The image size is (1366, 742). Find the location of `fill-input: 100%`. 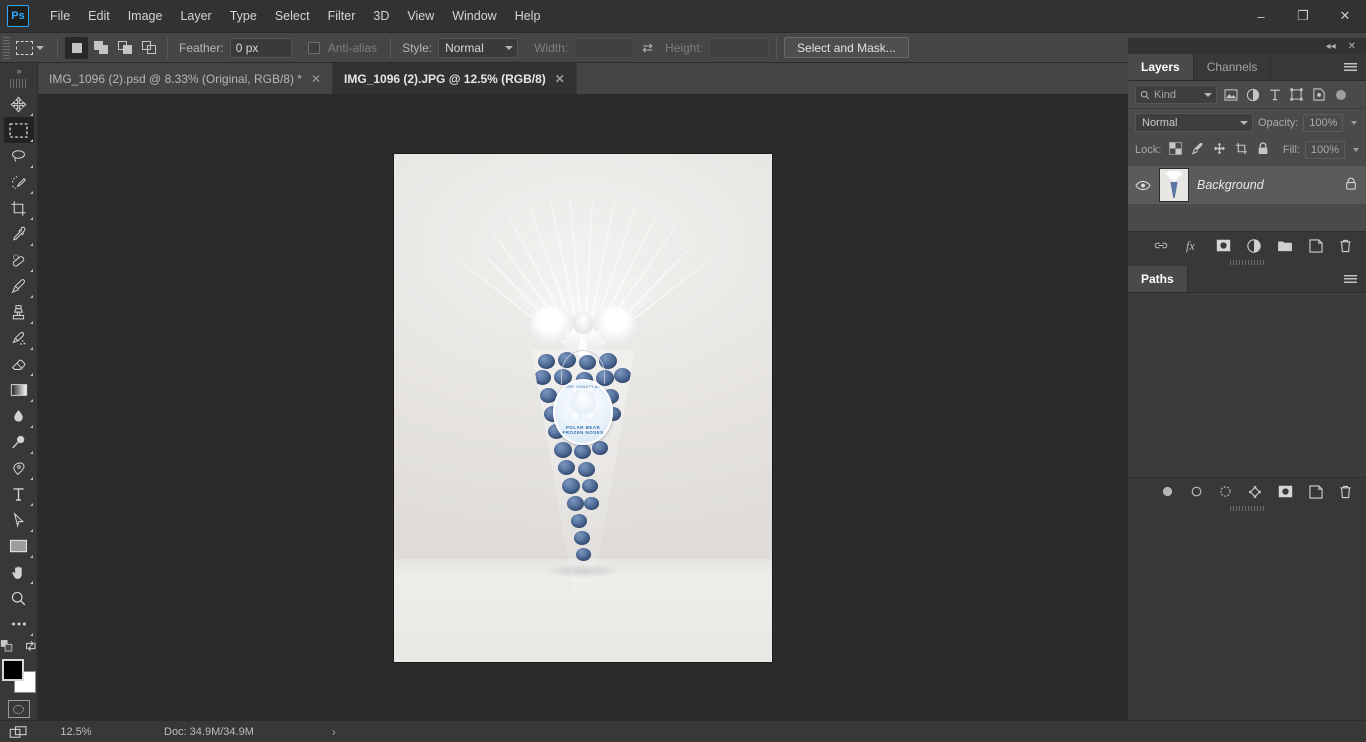

fill-input: 100% is located at coordinates (1325, 149).